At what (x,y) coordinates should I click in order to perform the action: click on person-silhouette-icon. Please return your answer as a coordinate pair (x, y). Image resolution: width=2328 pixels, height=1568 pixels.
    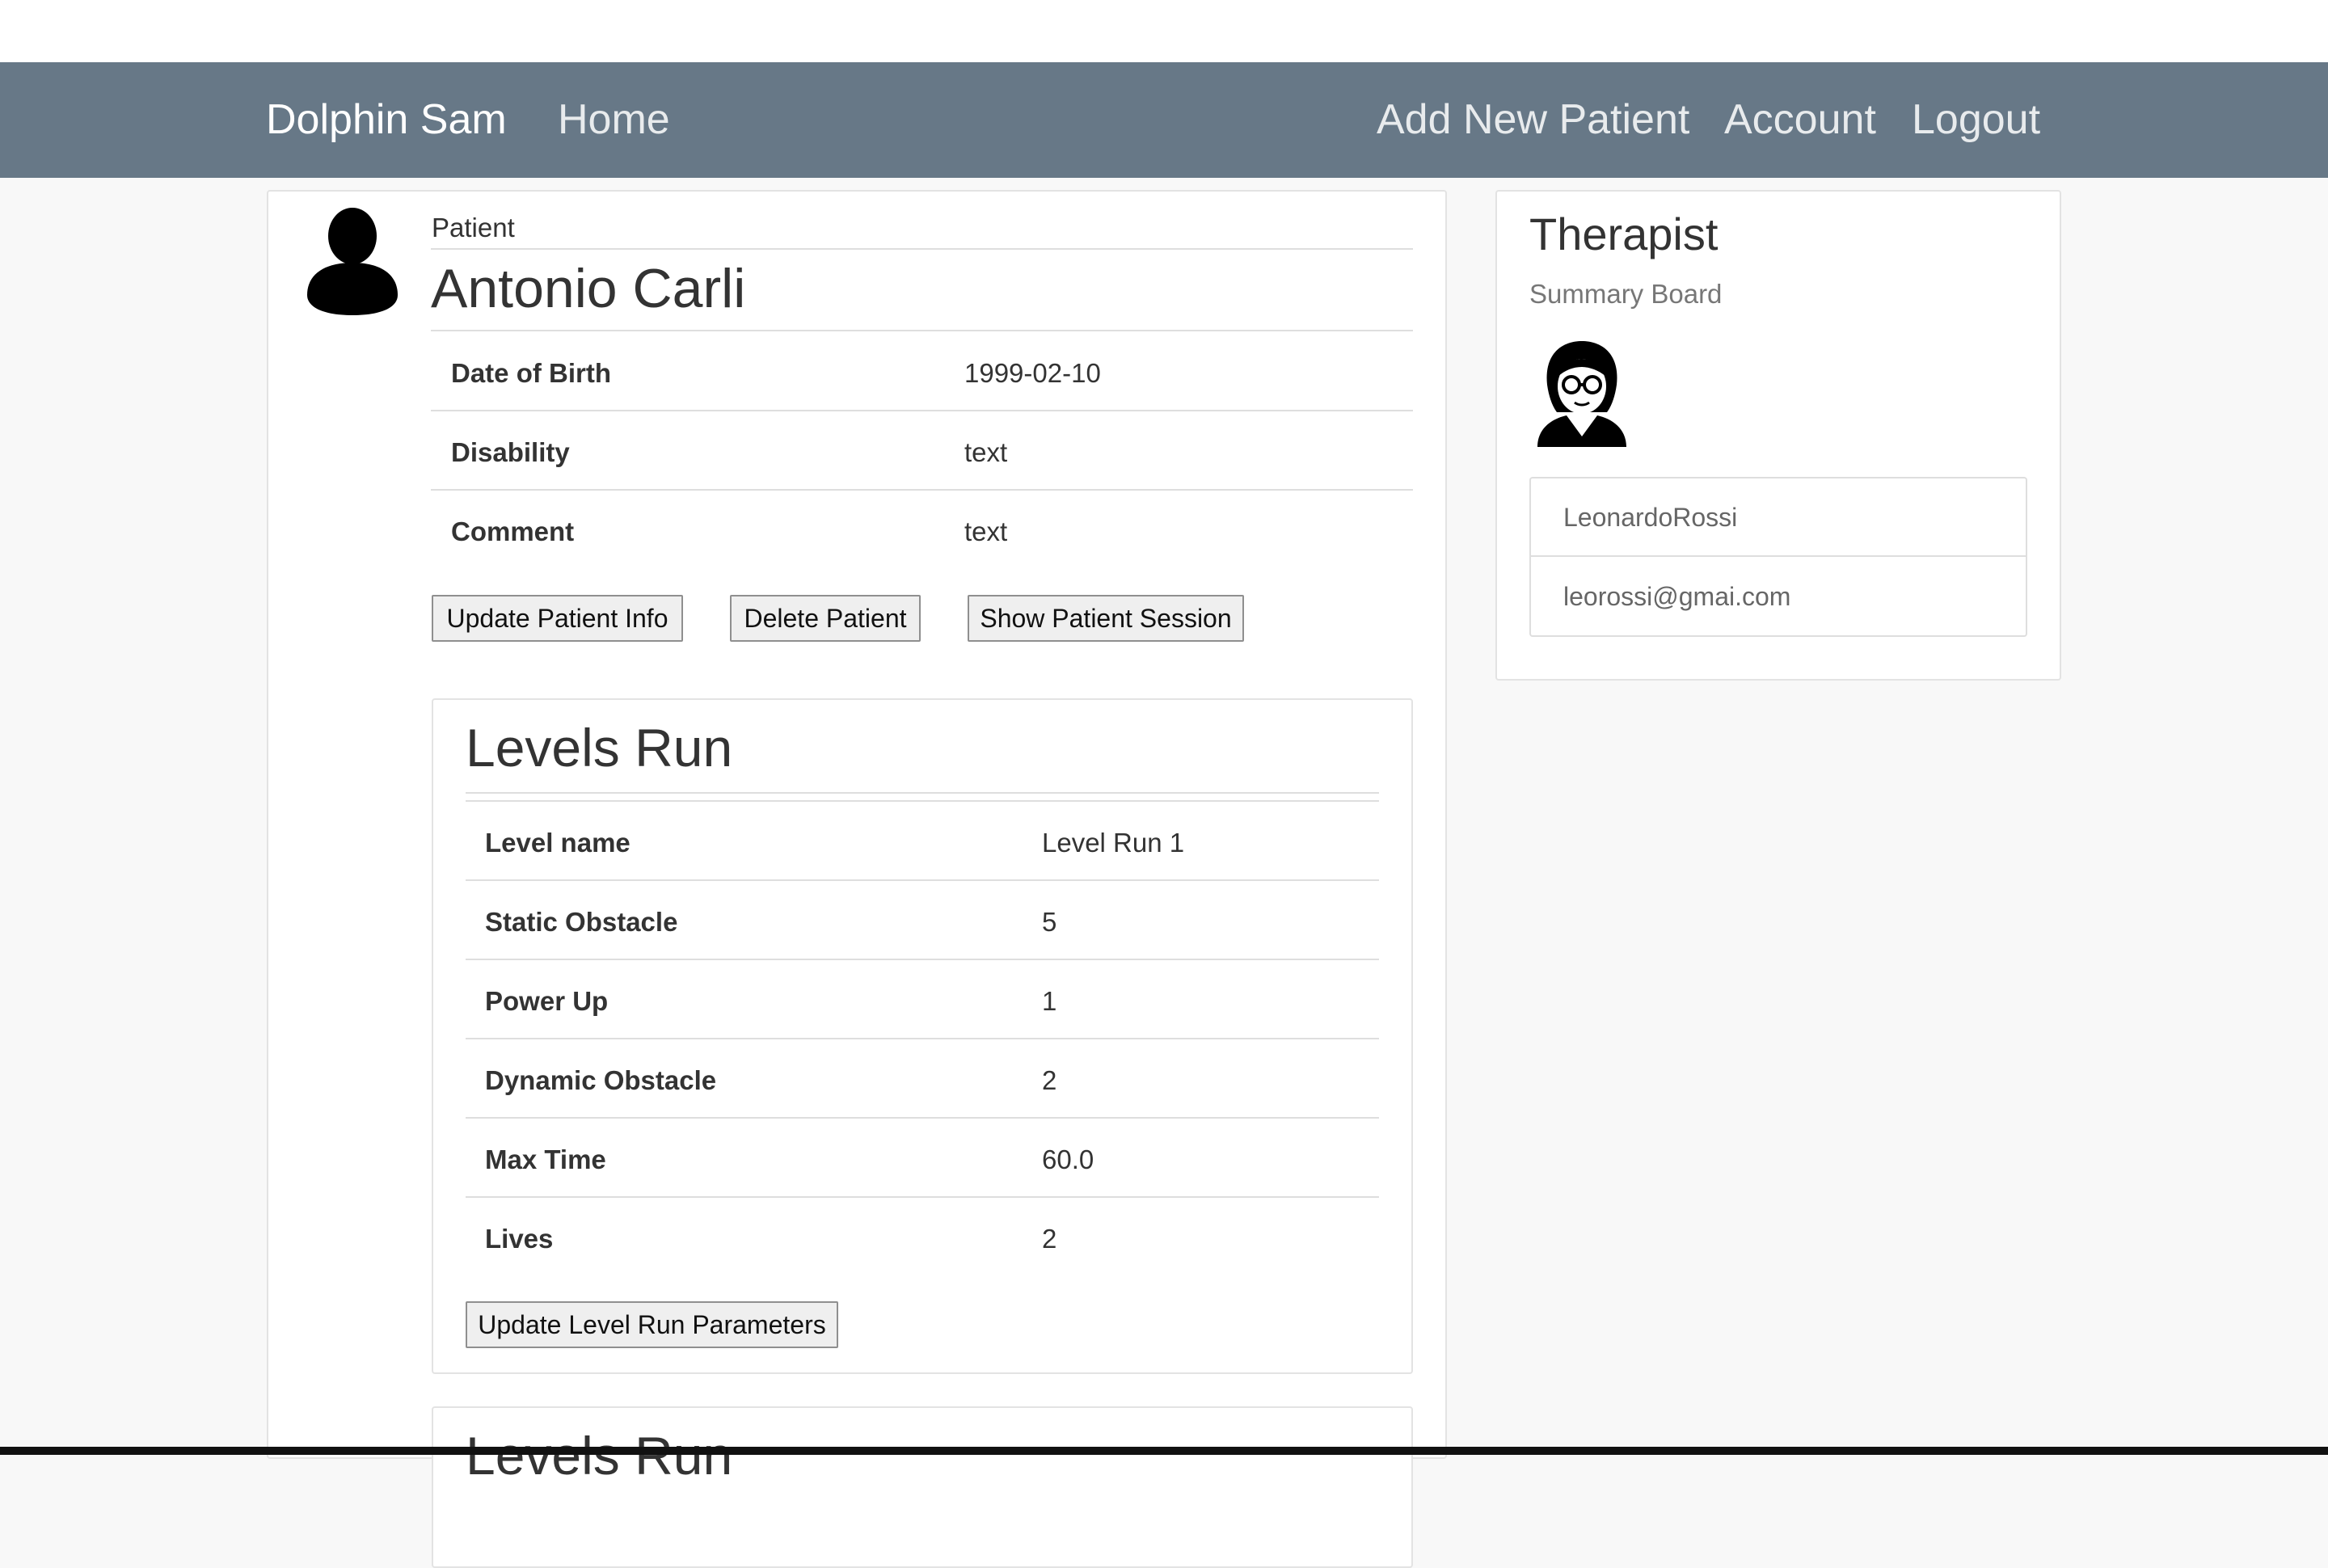
    Looking at the image, I should click on (353, 260).